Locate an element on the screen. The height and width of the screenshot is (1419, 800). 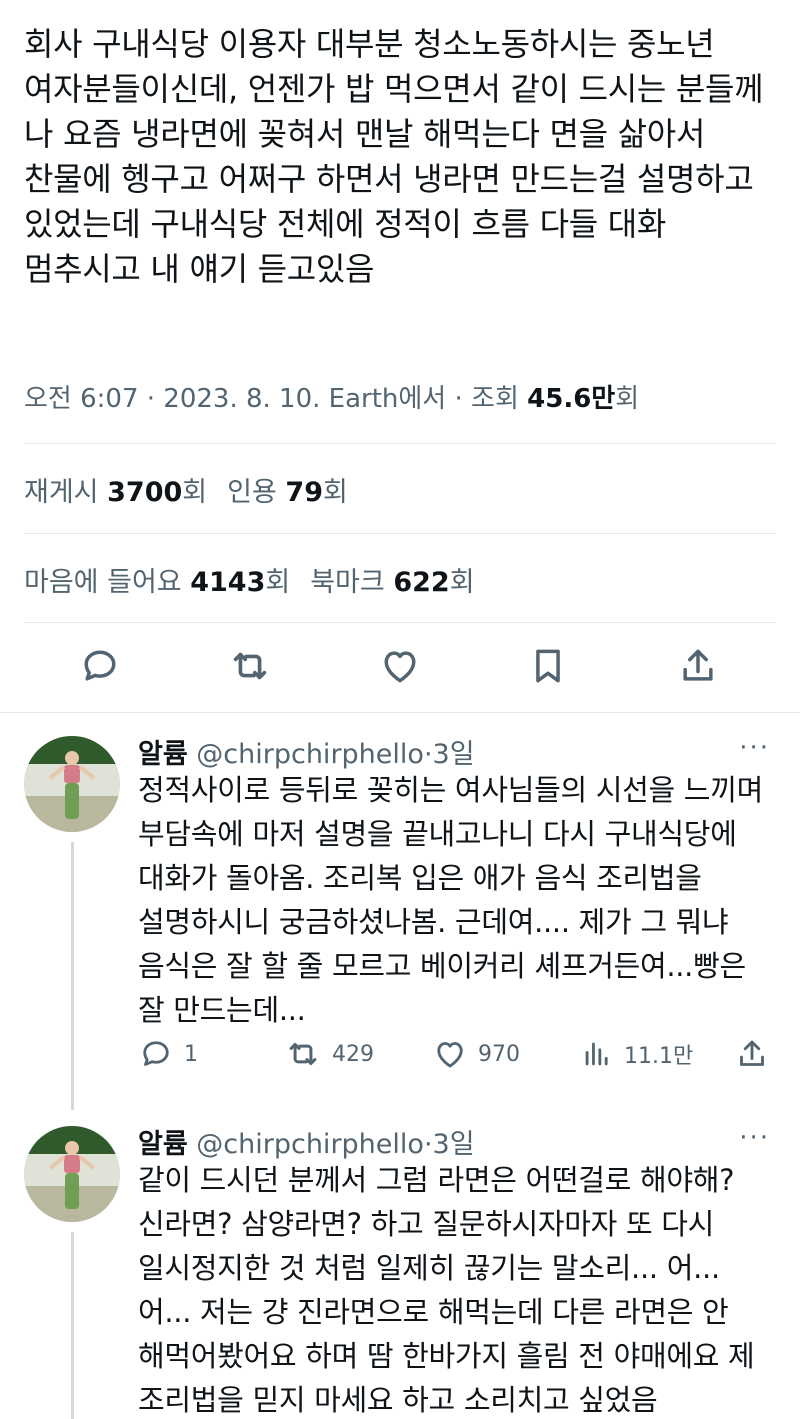
reply-count: 1 is located at coordinates (191, 1054).